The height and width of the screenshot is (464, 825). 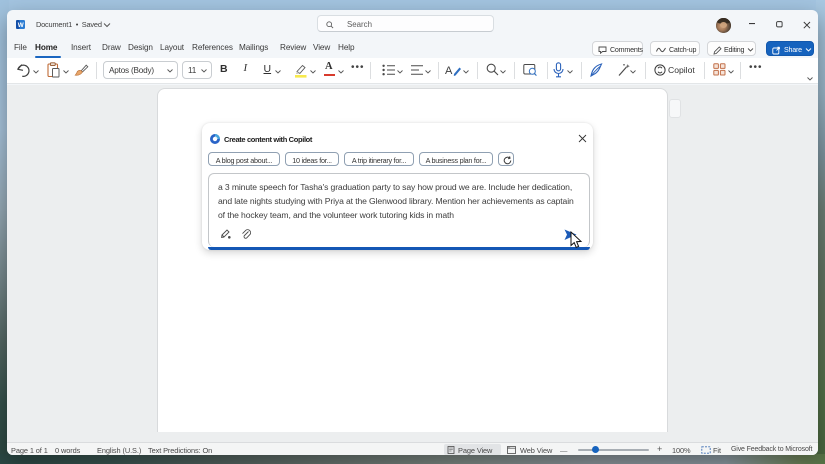 I want to click on svg-text: A, so click(x=449, y=71).